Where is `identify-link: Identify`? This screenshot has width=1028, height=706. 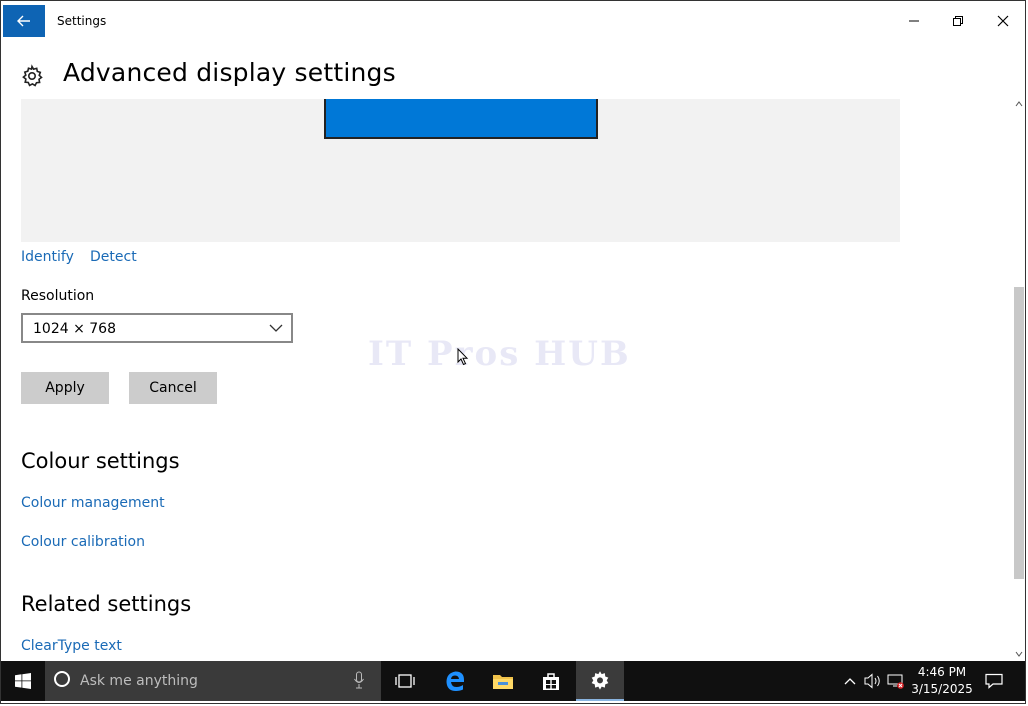 identify-link: Identify is located at coordinates (47, 257).